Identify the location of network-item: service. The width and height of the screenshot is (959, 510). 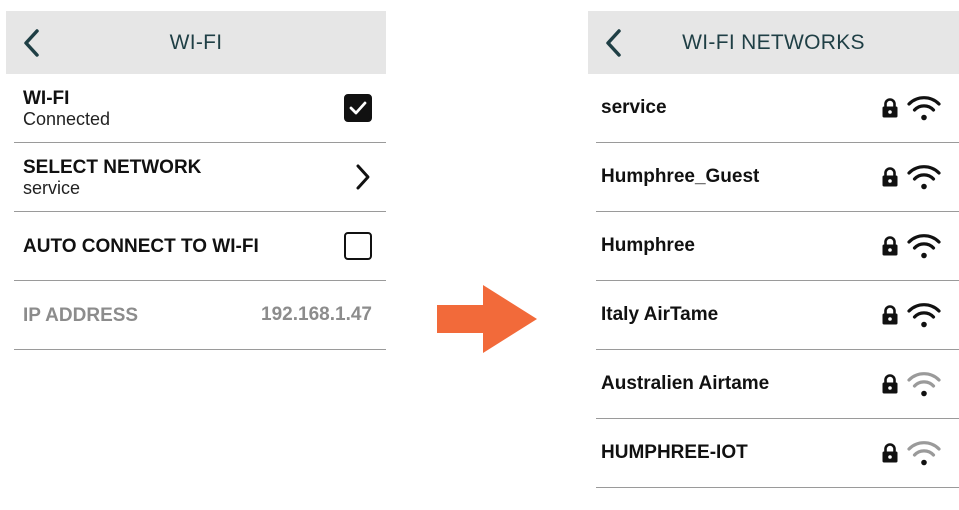
(777, 108).